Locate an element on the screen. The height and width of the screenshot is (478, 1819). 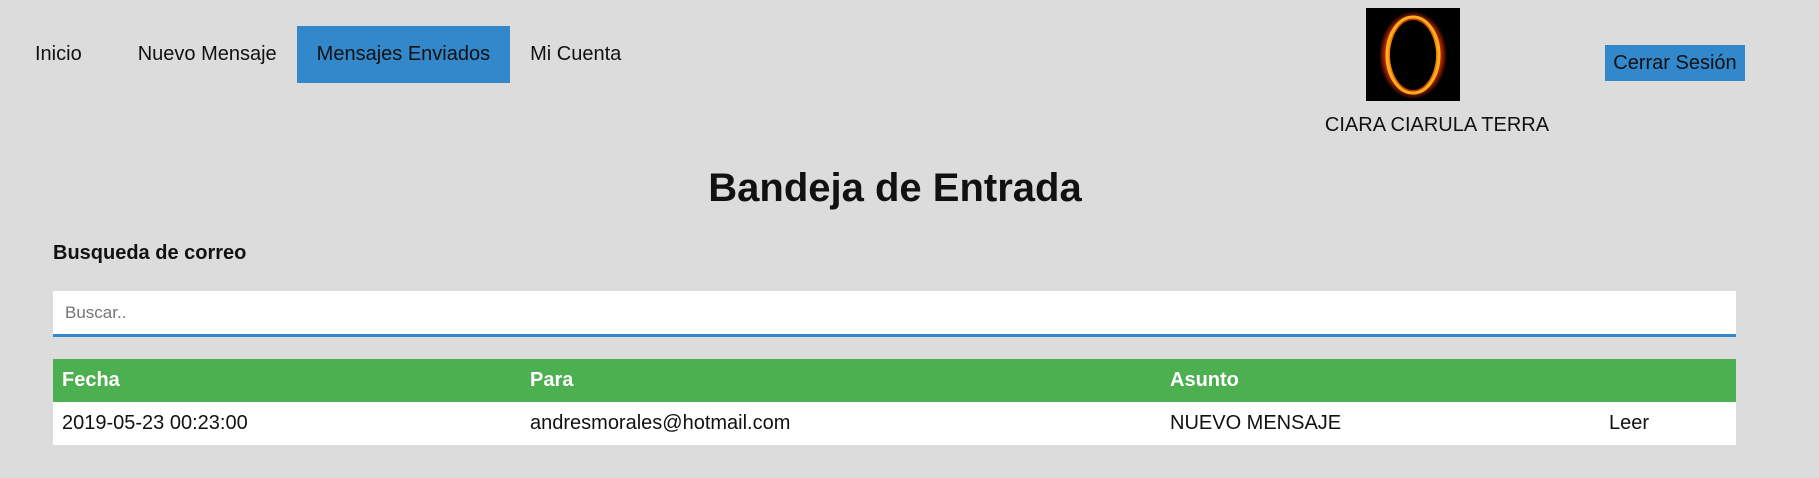
user-name: CIARA CIARULA TERRA is located at coordinates (1437, 125).